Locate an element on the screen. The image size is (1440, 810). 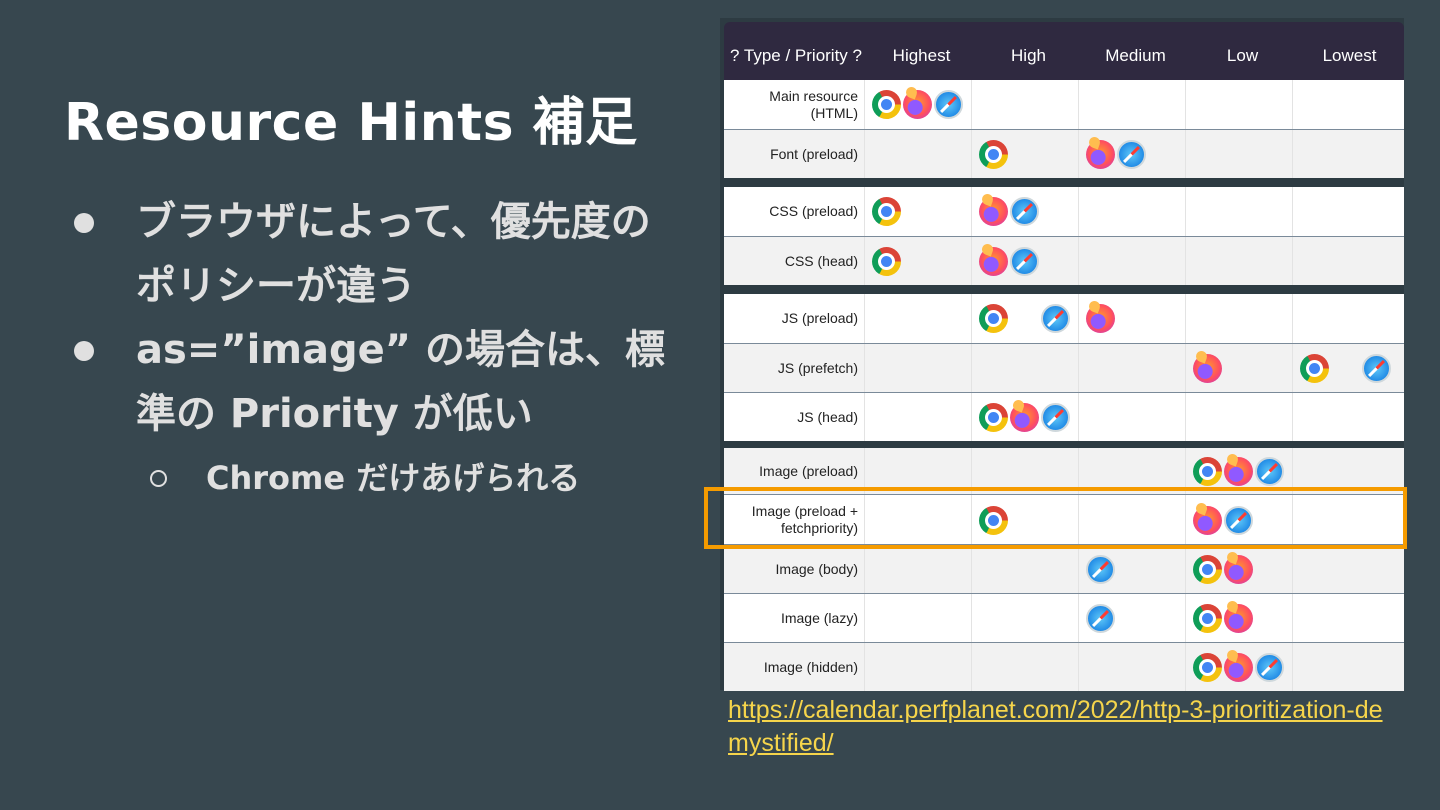
bullet-item: ブラウザによって、優先度のポリシーが違う is located at coordinates (380, 254).